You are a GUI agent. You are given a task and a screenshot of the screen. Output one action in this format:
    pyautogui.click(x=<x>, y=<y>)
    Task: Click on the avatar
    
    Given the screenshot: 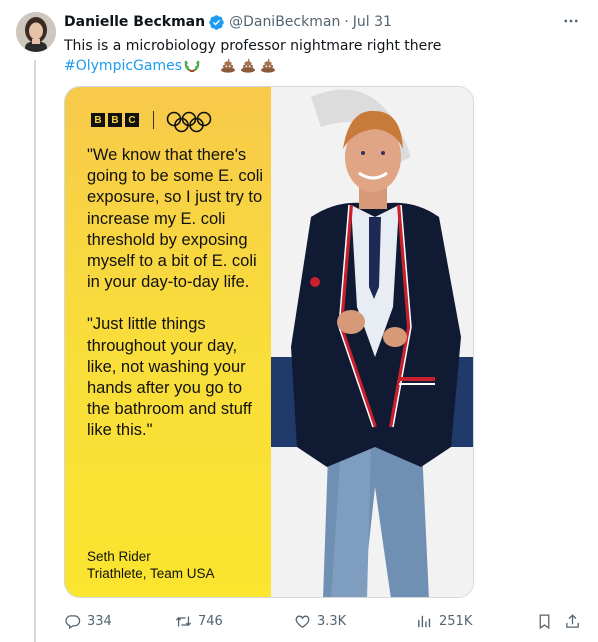 What is the action you would take?
    pyautogui.click(x=36, y=32)
    